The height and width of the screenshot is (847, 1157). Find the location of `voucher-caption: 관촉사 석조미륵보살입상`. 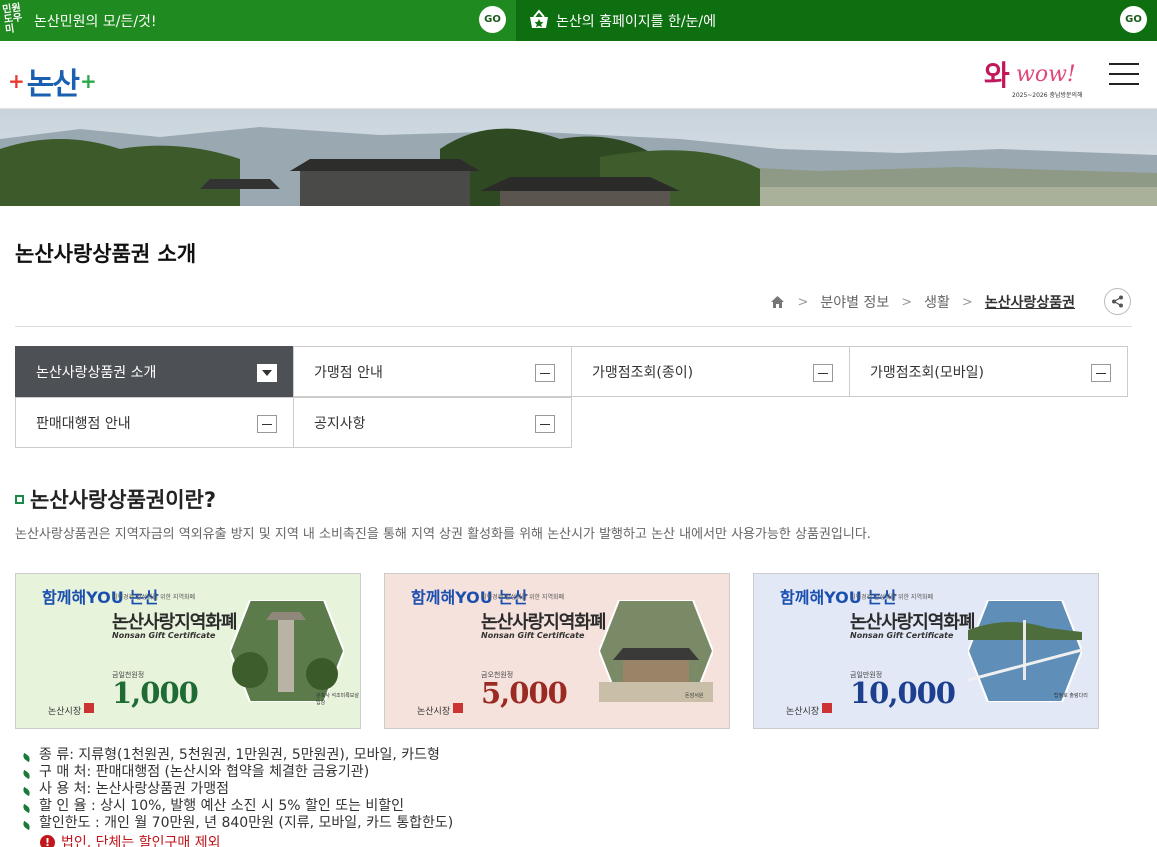

voucher-caption: 관촉사 석조미륵보살입상 is located at coordinates (337, 699).